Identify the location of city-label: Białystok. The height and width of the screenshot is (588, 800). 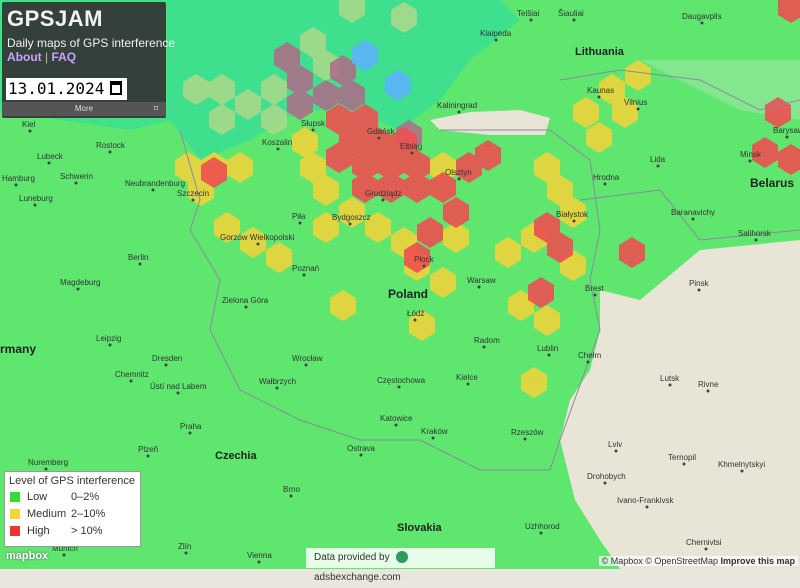
(572, 214).